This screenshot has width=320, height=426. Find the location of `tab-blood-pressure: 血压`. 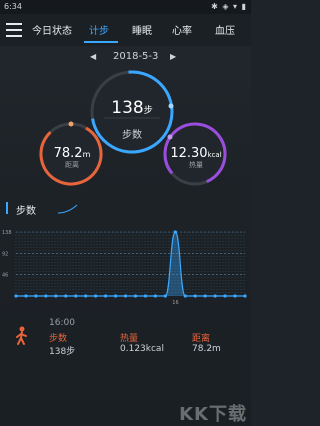

tab-blood-pressure: 血压 is located at coordinates (225, 29).